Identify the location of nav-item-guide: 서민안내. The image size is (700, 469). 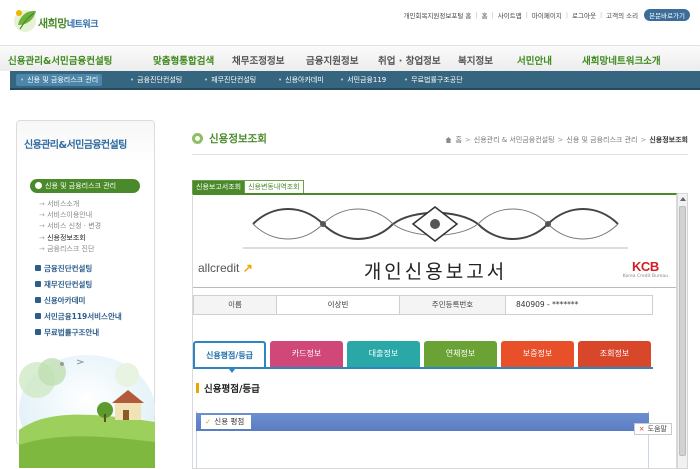
(534, 60).